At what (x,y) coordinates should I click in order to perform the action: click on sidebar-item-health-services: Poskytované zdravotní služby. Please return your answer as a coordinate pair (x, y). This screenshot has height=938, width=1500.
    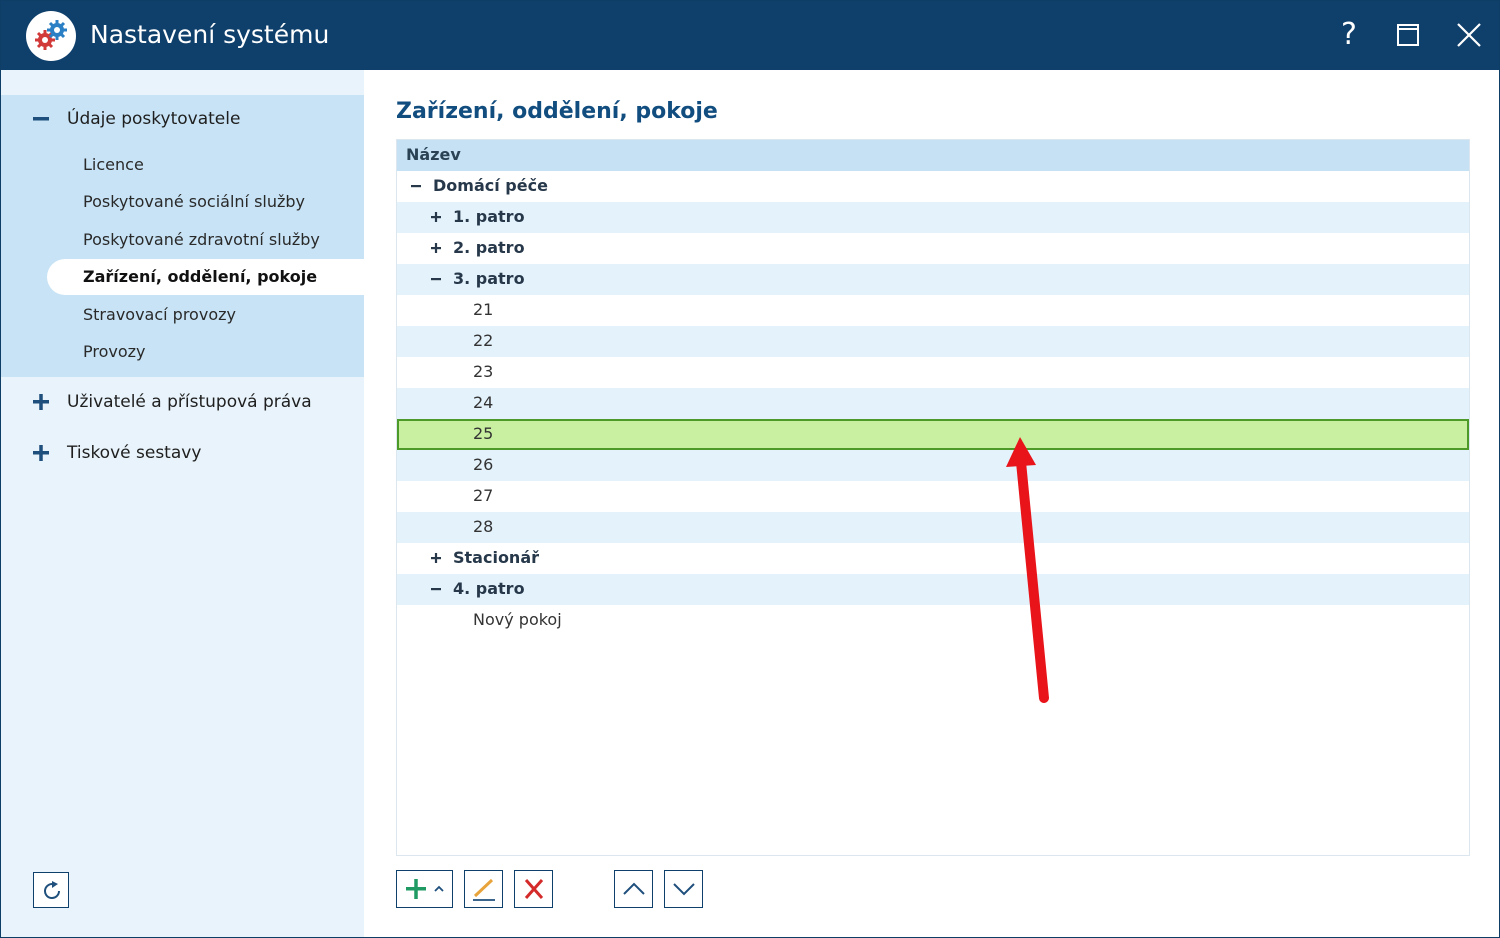
    Looking at the image, I should click on (205, 240).